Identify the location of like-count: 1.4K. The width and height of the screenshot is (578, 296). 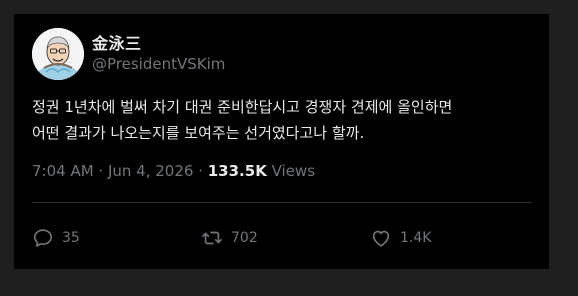
(416, 238).